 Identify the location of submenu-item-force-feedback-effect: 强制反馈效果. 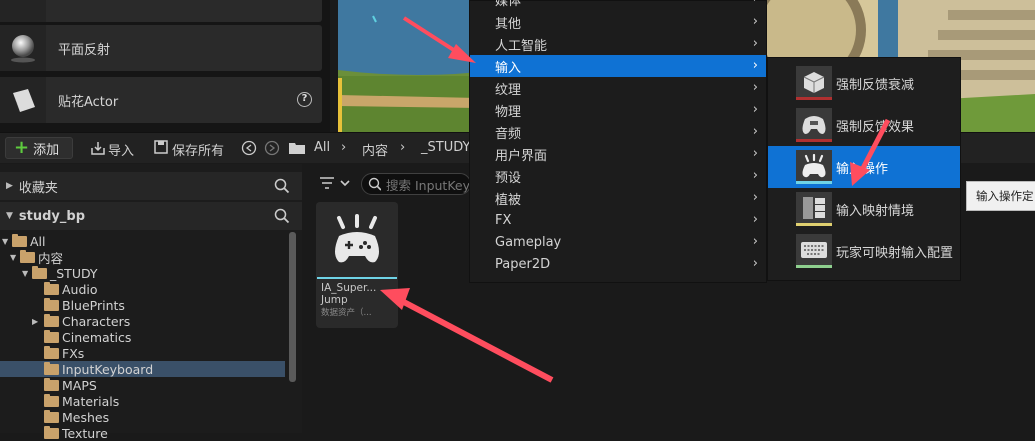
(864, 125).